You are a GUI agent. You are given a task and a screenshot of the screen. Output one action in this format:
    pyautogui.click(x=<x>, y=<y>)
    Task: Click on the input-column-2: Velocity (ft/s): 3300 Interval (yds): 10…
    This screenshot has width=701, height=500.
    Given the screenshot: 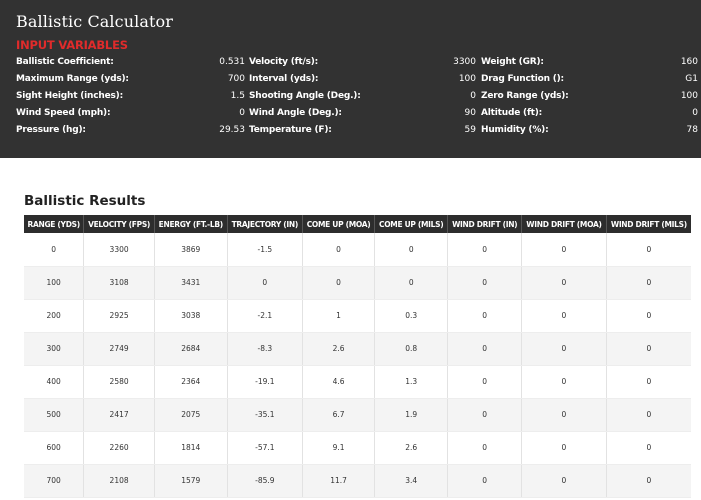 What is the action you would take?
    pyautogui.click(x=362, y=95)
    